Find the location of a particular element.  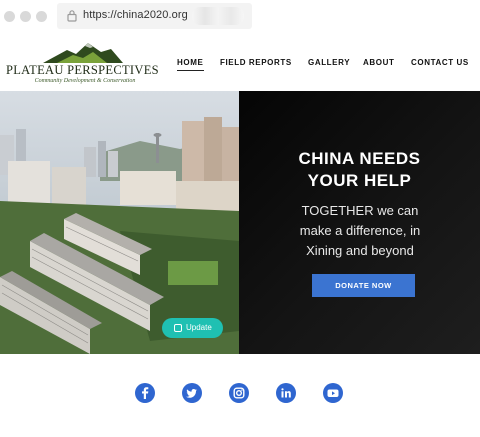

logo-tagline: Community Development & Conservation is located at coordinates (85, 81).